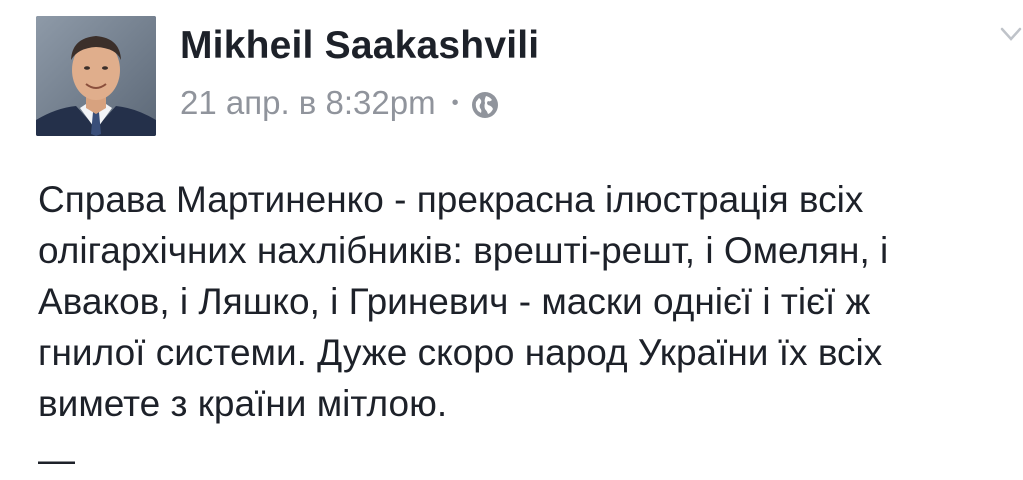  Describe the element at coordinates (485, 103) in the screenshot. I see `globe-icon` at that location.